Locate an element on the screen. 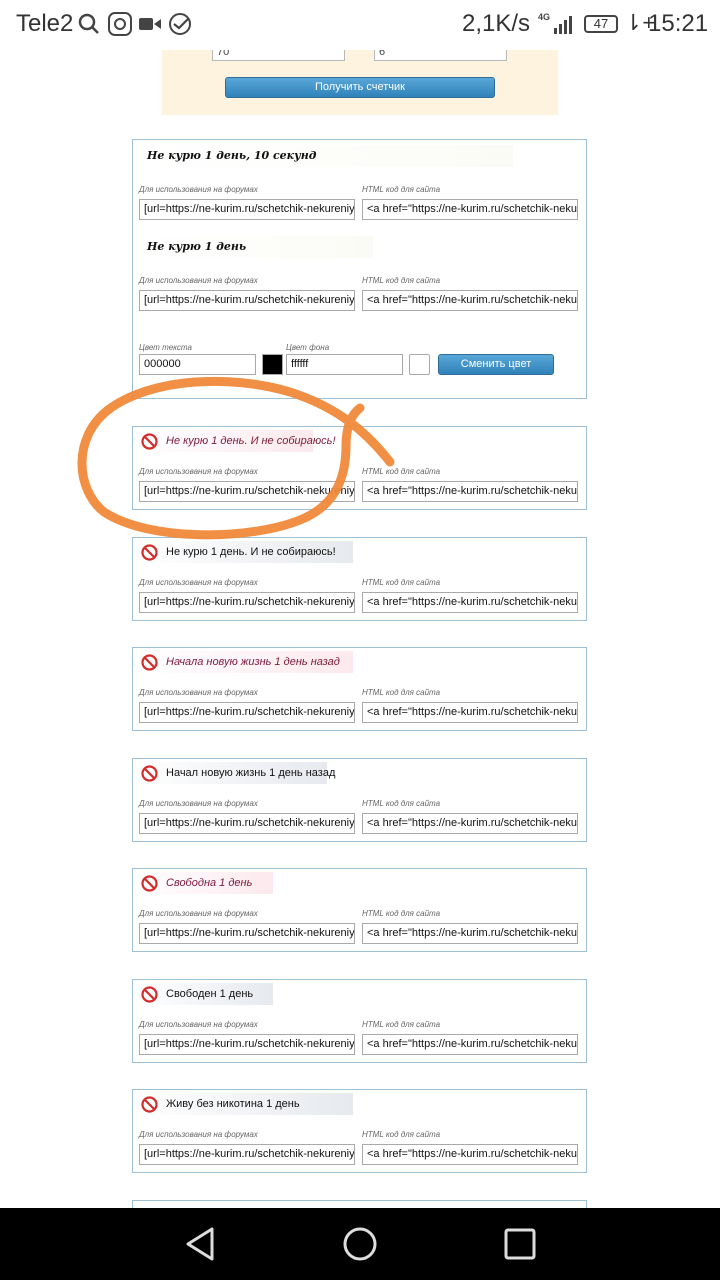 Image resolution: width=720 pixels, height=1280 pixels. counter-banner: Свободен 1 день is located at coordinates (205, 994).